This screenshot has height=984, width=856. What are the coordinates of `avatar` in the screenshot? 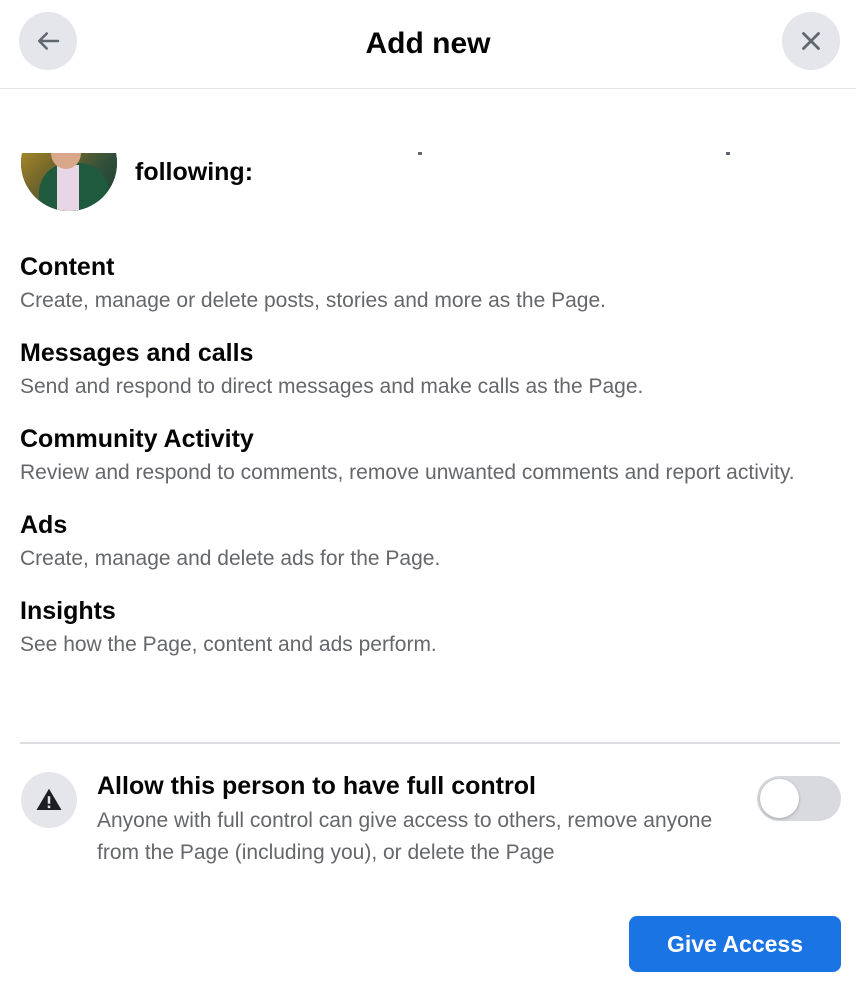 It's located at (69, 182).